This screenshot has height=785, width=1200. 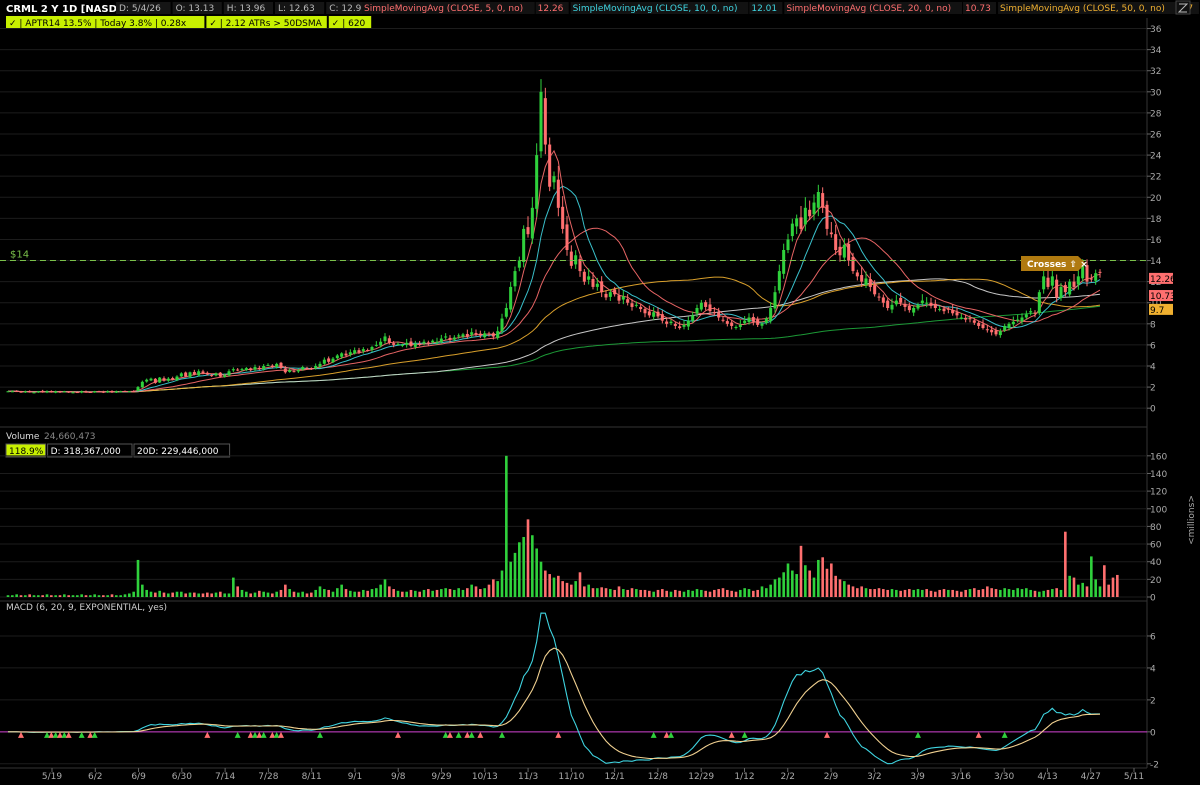 I want to click on time-tick-label: 12/8, so click(x=658, y=777).